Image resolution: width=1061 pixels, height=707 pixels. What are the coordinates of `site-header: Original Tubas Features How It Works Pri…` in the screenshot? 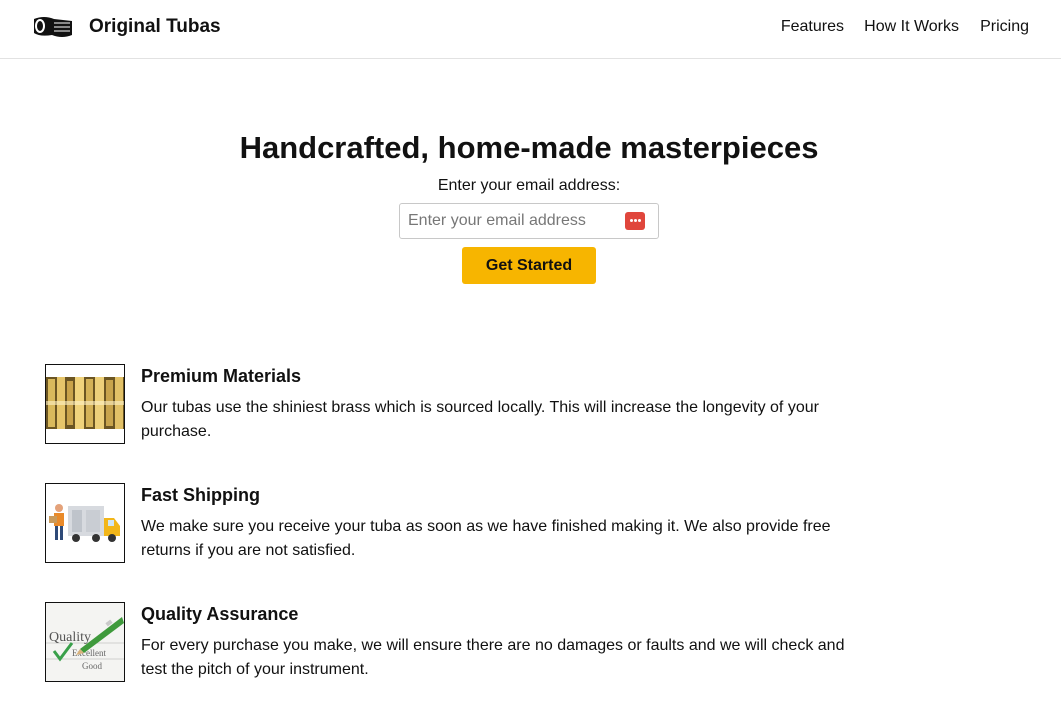 It's located at (530, 29).